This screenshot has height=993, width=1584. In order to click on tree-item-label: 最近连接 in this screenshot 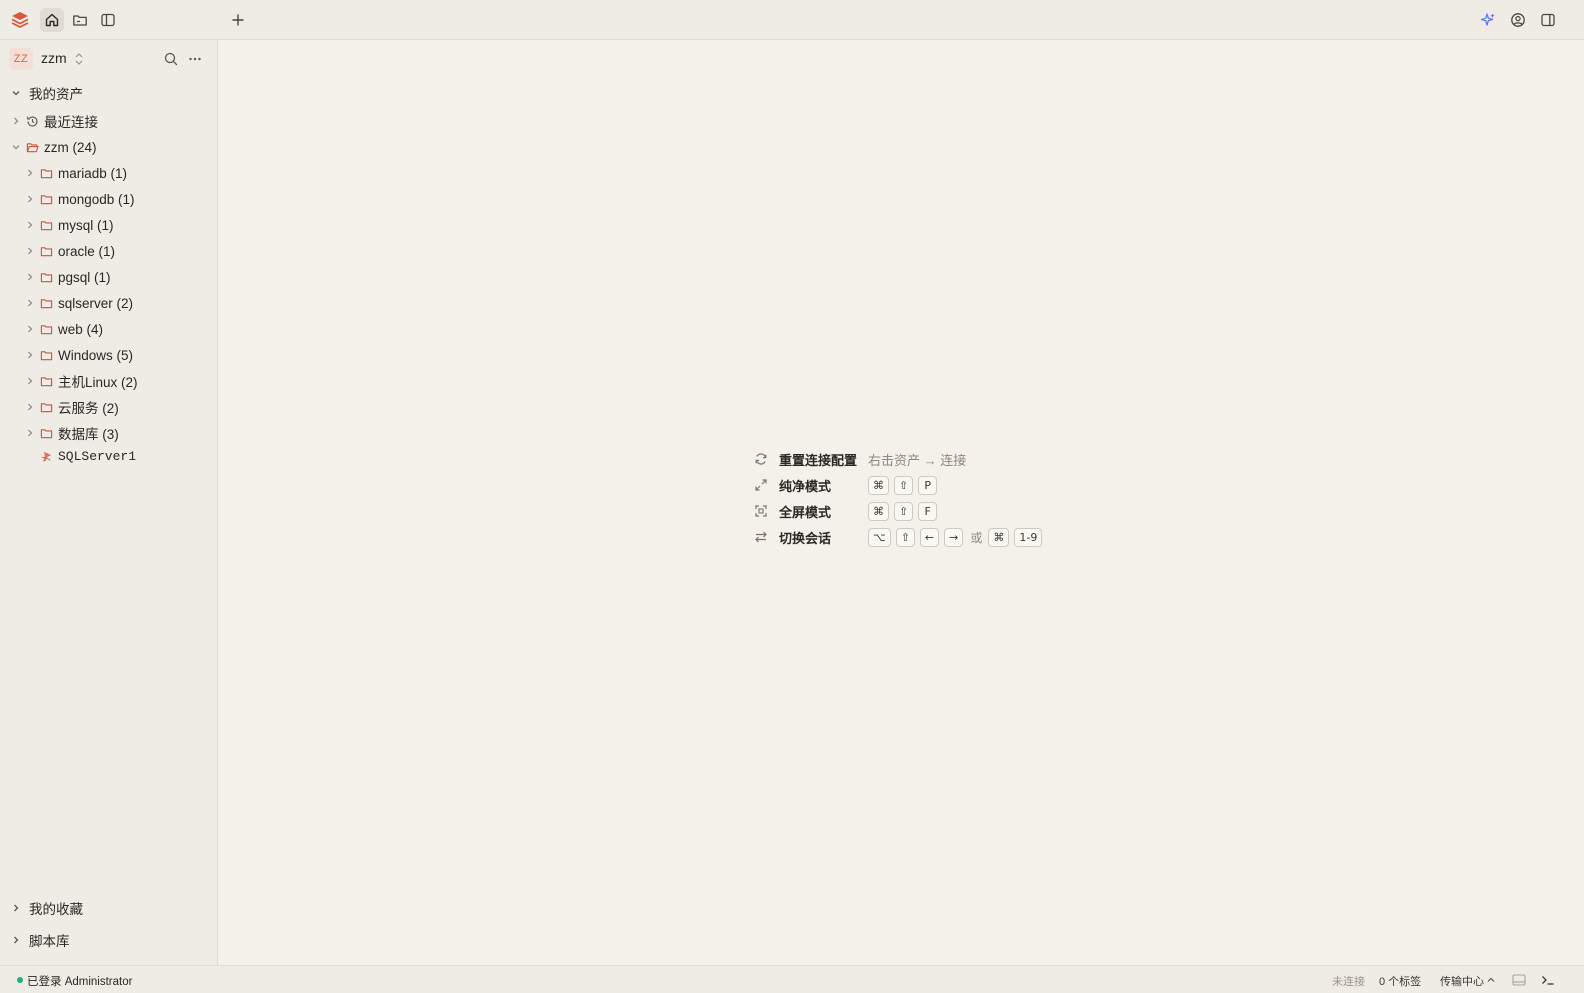, I will do `click(71, 122)`.